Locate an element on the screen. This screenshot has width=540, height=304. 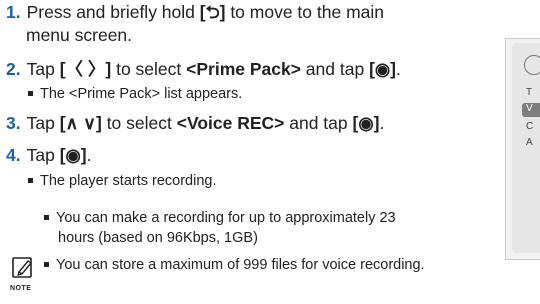
menu-item-voice-rec: <Voice REC> is located at coordinates (230, 123).